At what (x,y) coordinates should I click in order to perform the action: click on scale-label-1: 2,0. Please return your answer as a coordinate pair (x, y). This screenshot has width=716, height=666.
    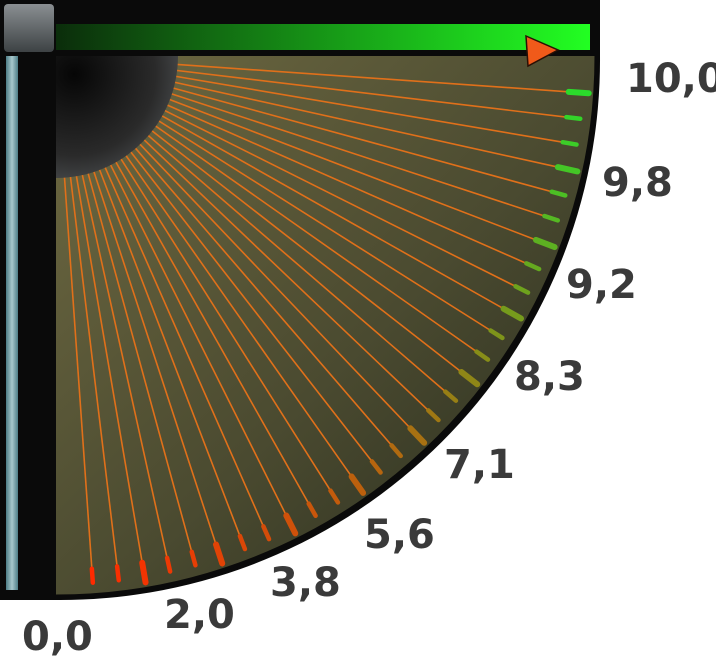
    Looking at the image, I should click on (199, 615).